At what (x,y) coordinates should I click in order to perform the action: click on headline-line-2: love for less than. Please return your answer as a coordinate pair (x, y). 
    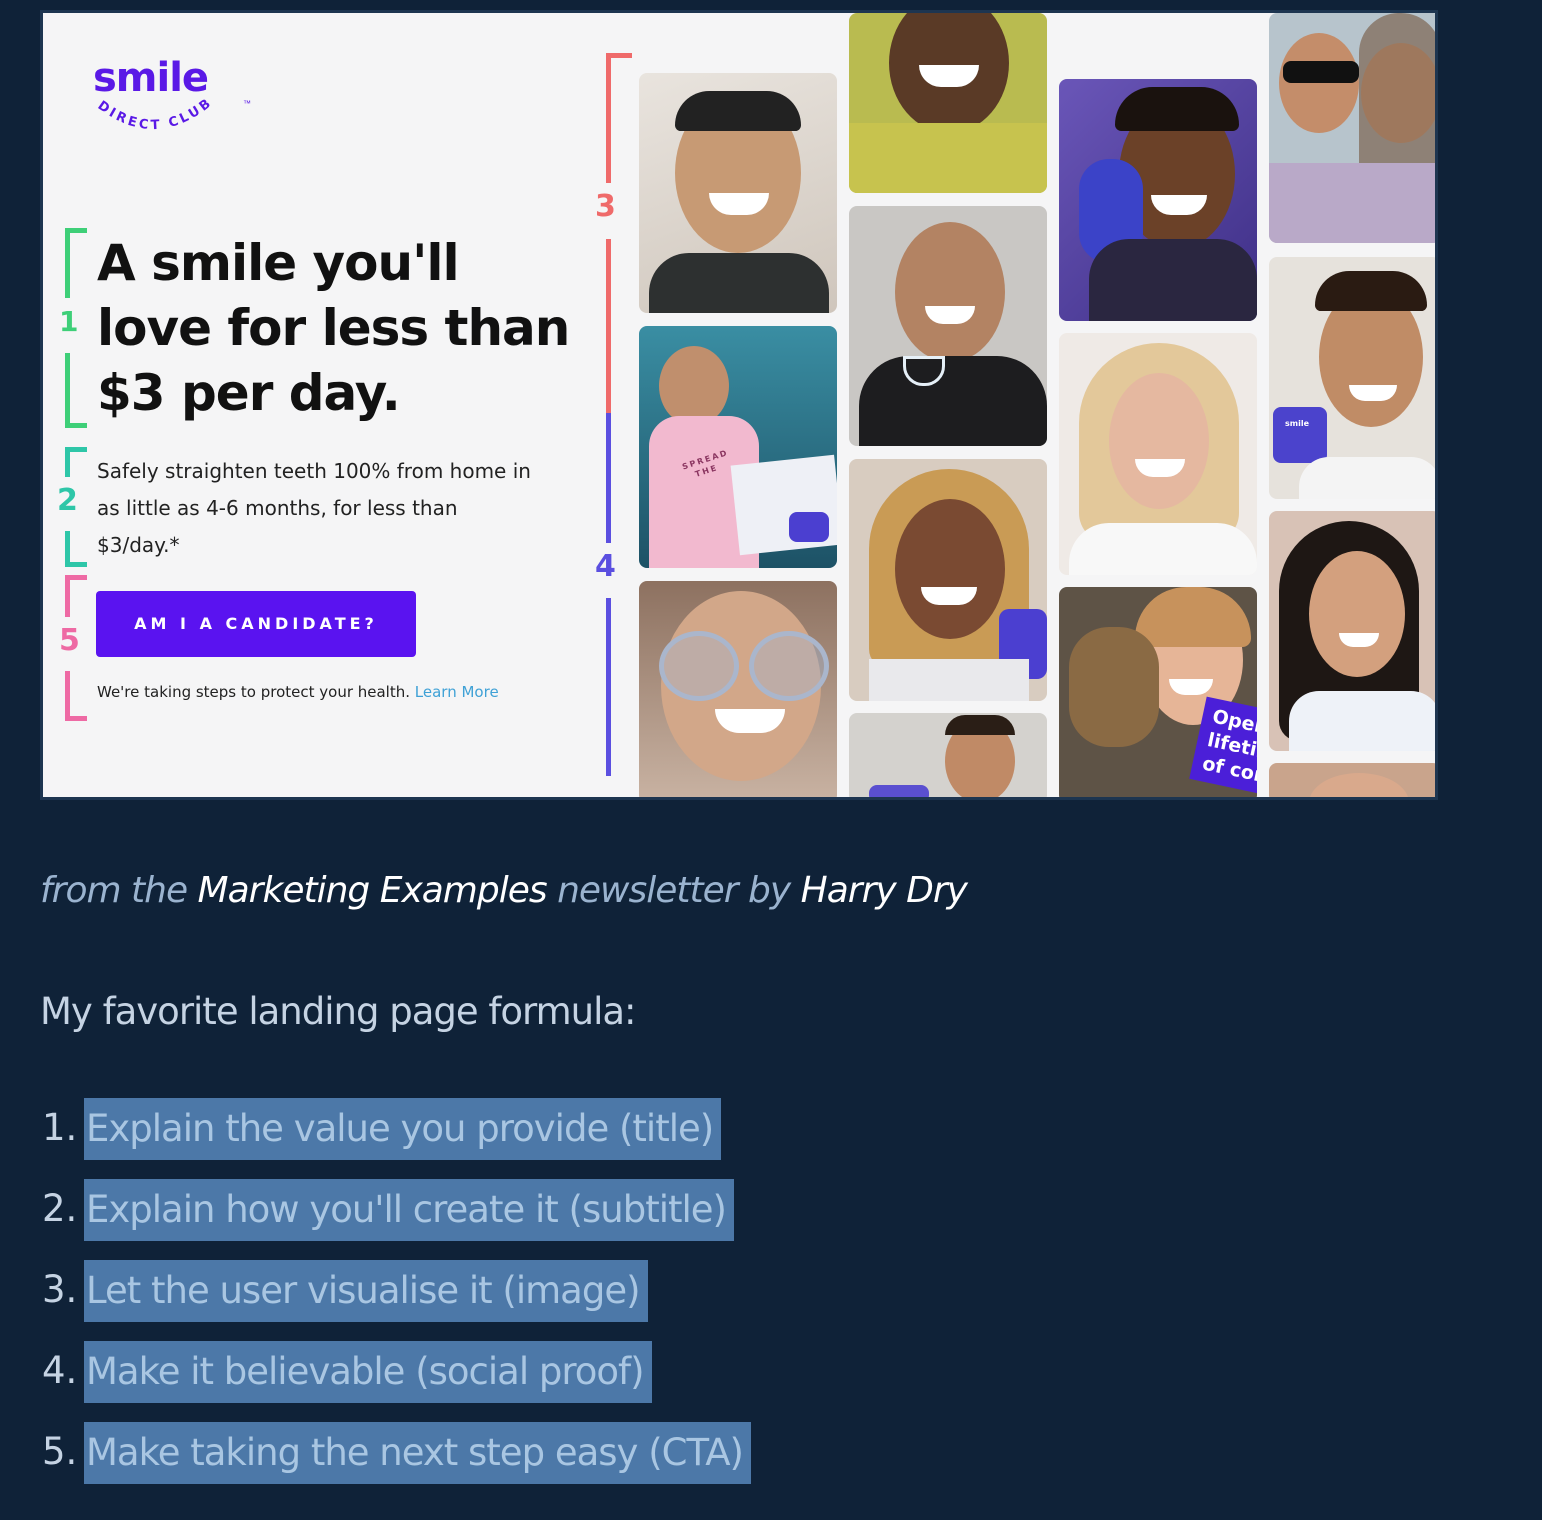
    Looking at the image, I should click on (333, 328).